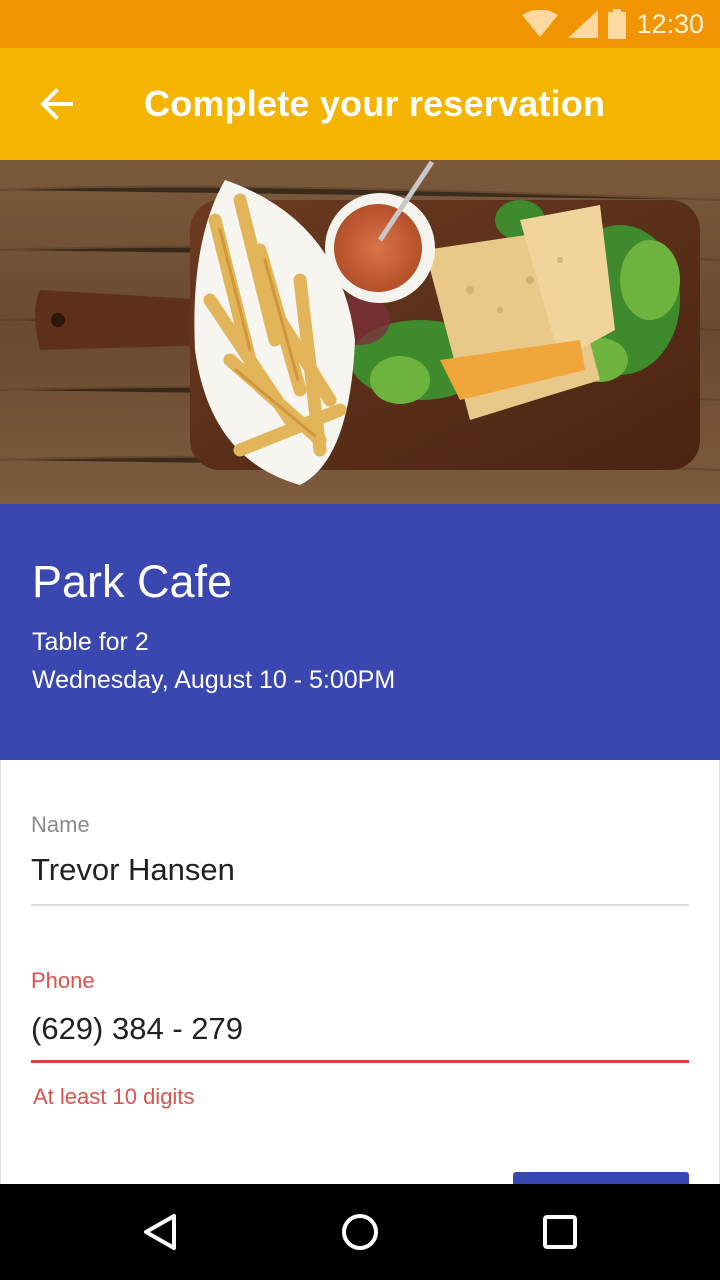 The height and width of the screenshot is (1280, 720). Describe the element at coordinates (360, 1029) in the screenshot. I see `phone-field` at that location.